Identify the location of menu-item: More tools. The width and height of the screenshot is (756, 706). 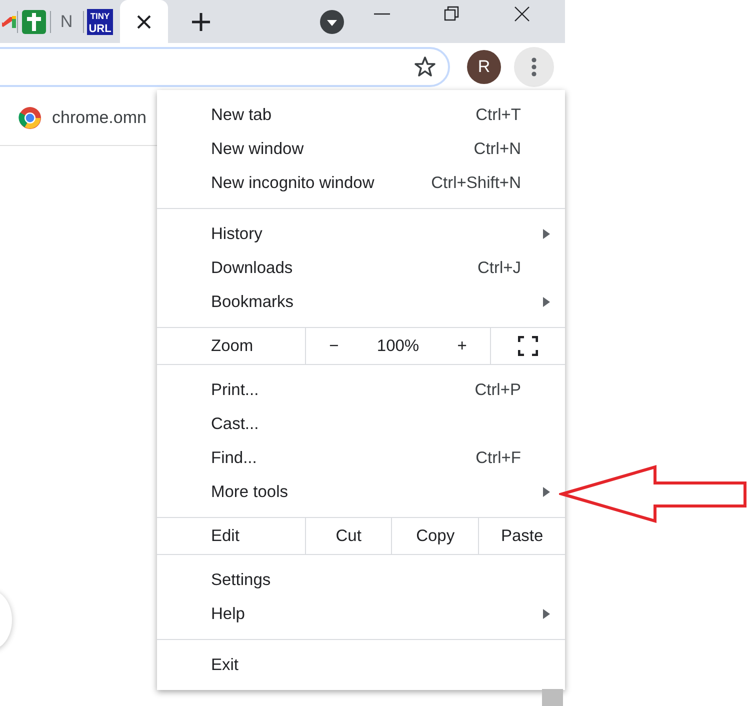
(361, 492).